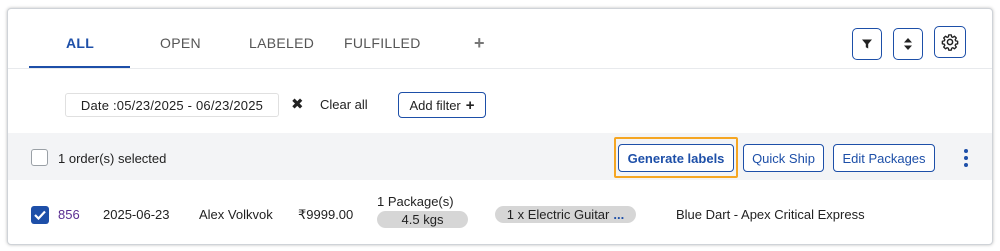 This screenshot has width=1000, height=251. I want to click on add-tab-icon: +, so click(479, 43).